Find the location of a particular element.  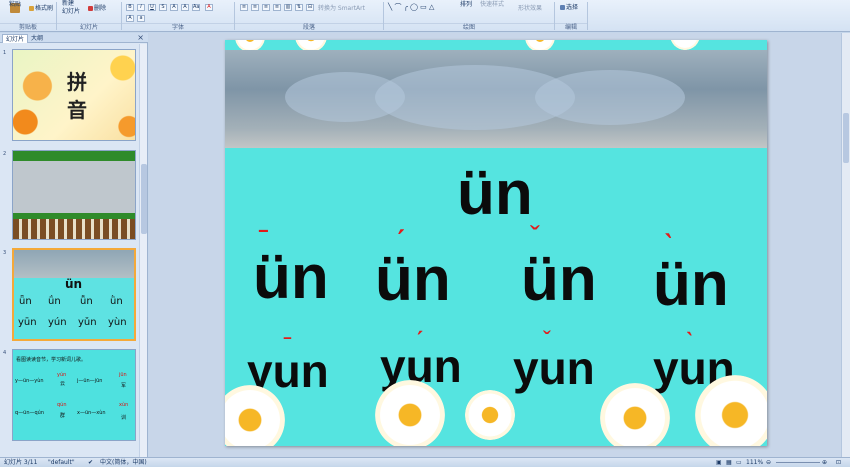

cloud-shape is located at coordinates (610, 97).